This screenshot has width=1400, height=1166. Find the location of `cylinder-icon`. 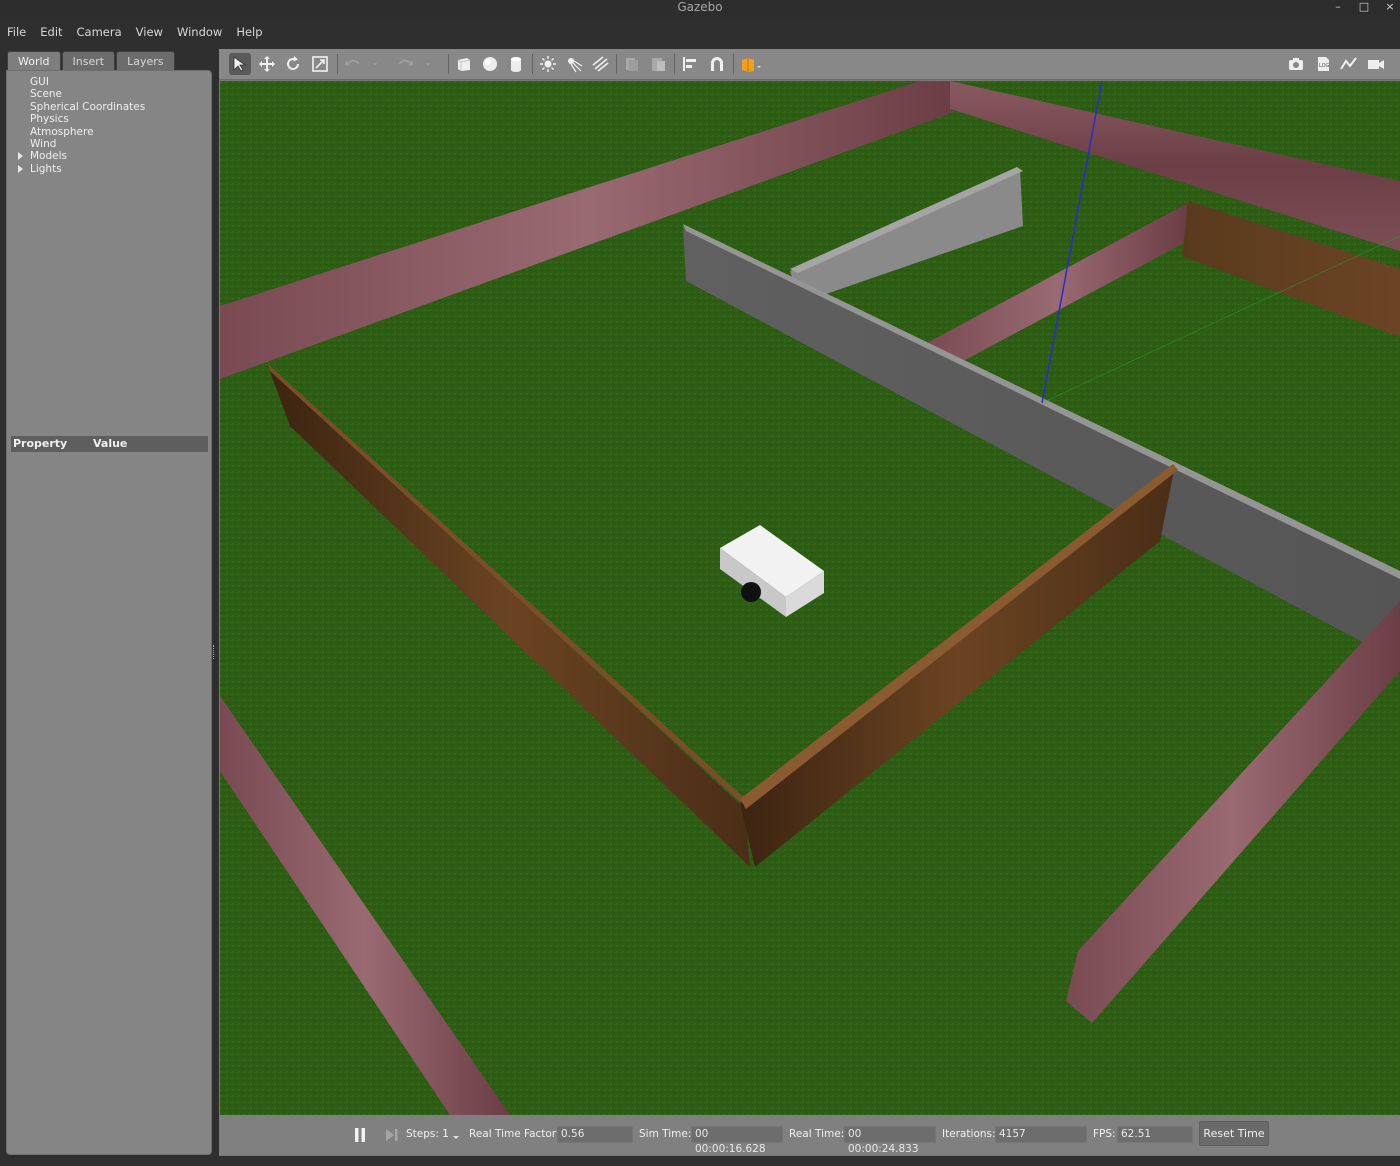

cylinder-icon is located at coordinates (516, 64).